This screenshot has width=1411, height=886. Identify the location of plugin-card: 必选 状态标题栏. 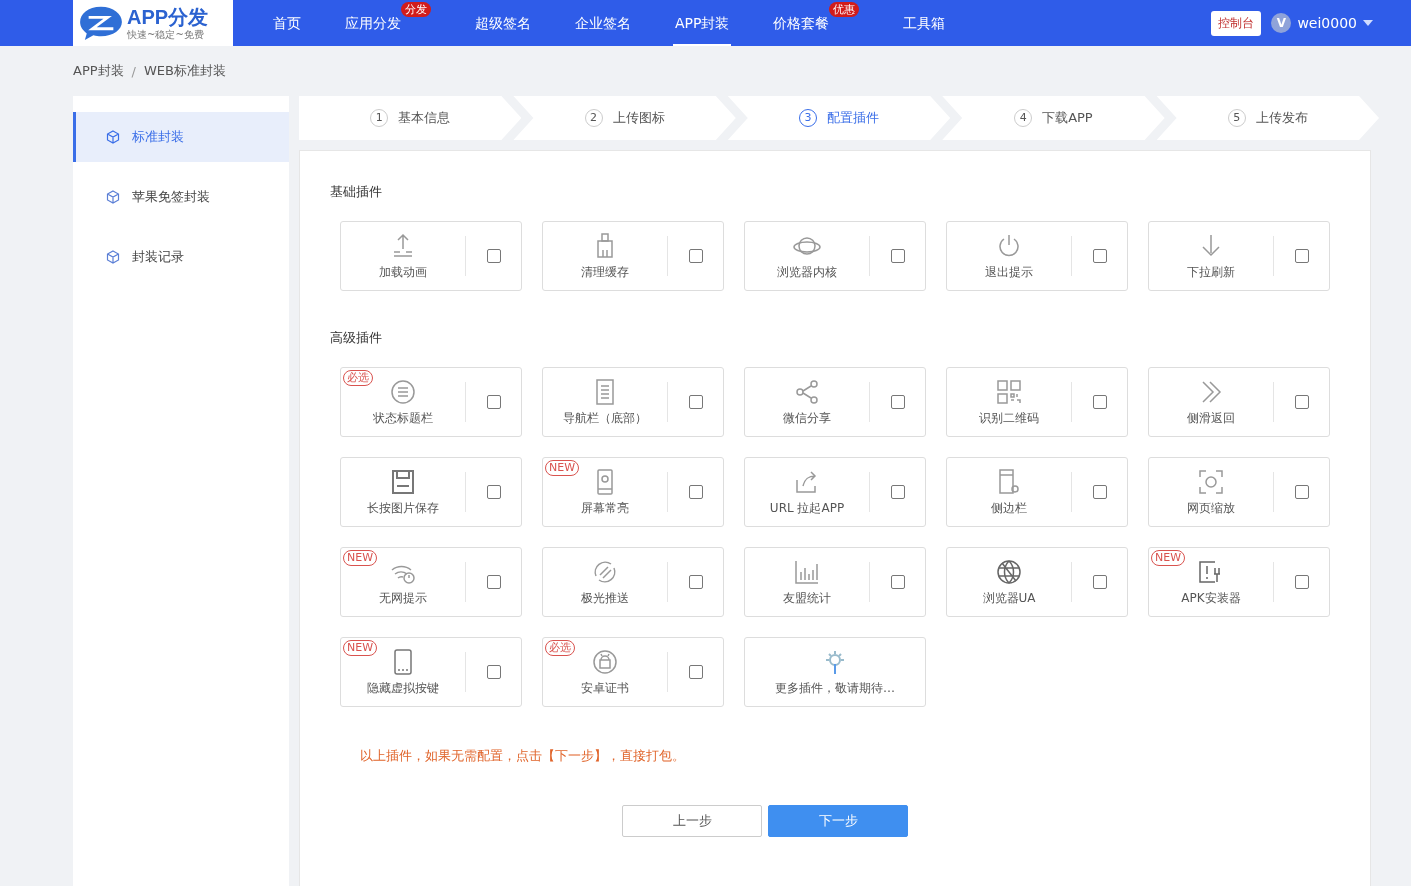
(431, 402).